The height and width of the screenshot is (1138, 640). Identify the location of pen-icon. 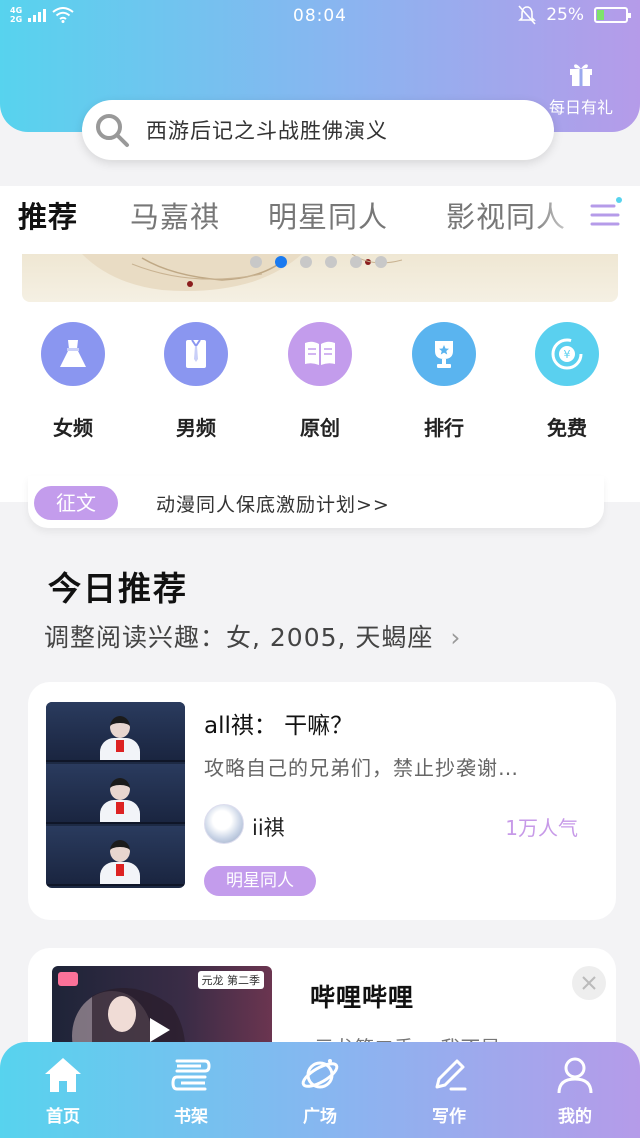
(449, 1075).